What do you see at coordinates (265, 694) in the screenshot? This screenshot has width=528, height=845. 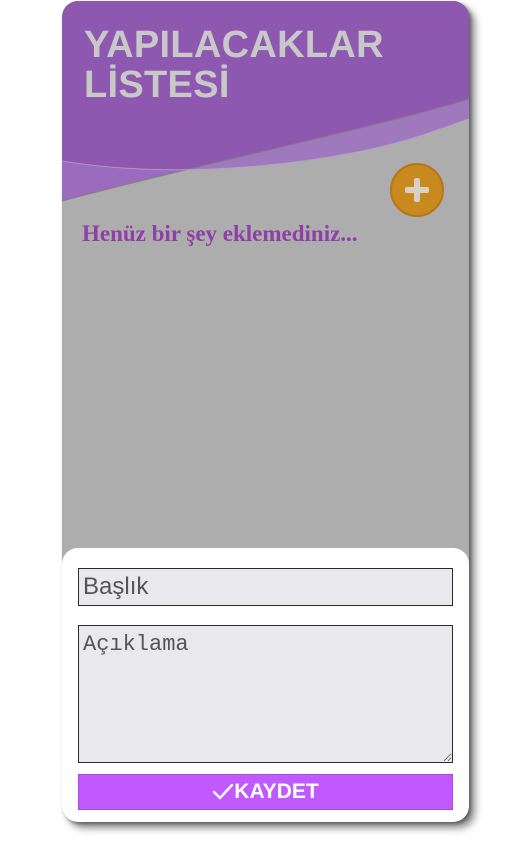 I see `description-textarea` at bounding box center [265, 694].